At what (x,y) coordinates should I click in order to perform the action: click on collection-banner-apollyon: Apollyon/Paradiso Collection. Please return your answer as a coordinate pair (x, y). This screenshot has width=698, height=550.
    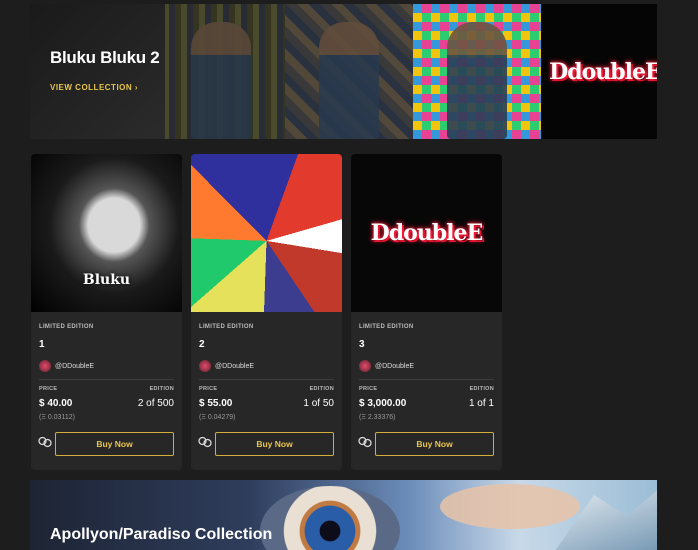
    Looking at the image, I should click on (343, 515).